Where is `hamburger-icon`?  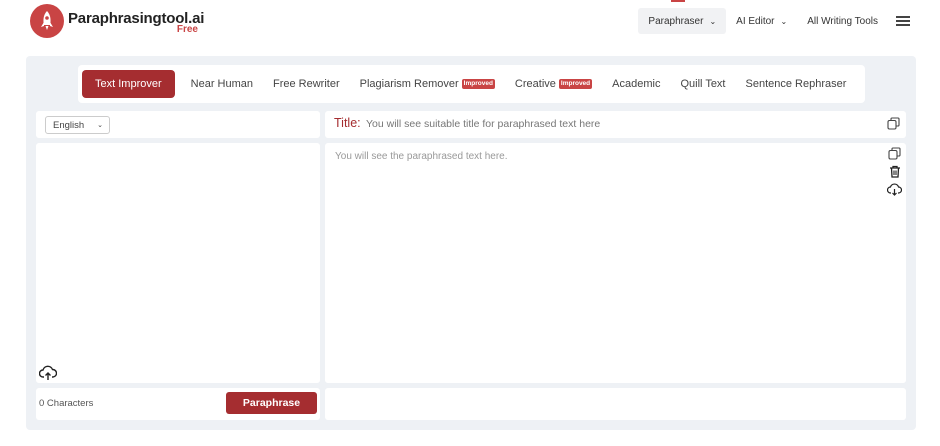
hamburger-icon is located at coordinates (903, 21).